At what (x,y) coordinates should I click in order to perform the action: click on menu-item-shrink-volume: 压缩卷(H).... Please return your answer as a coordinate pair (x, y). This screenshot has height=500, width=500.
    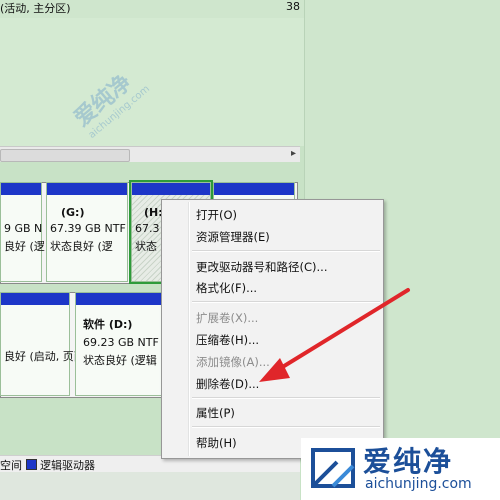
    Looking at the image, I should click on (227, 340).